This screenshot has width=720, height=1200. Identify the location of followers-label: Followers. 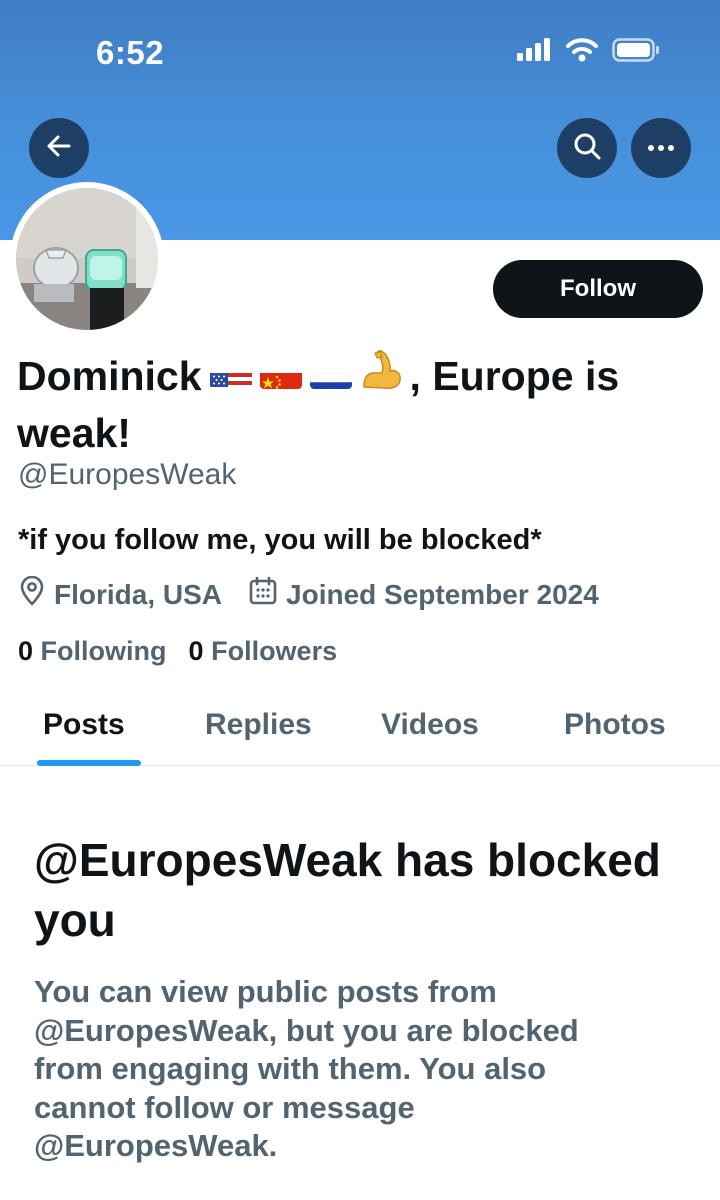
(274, 651).